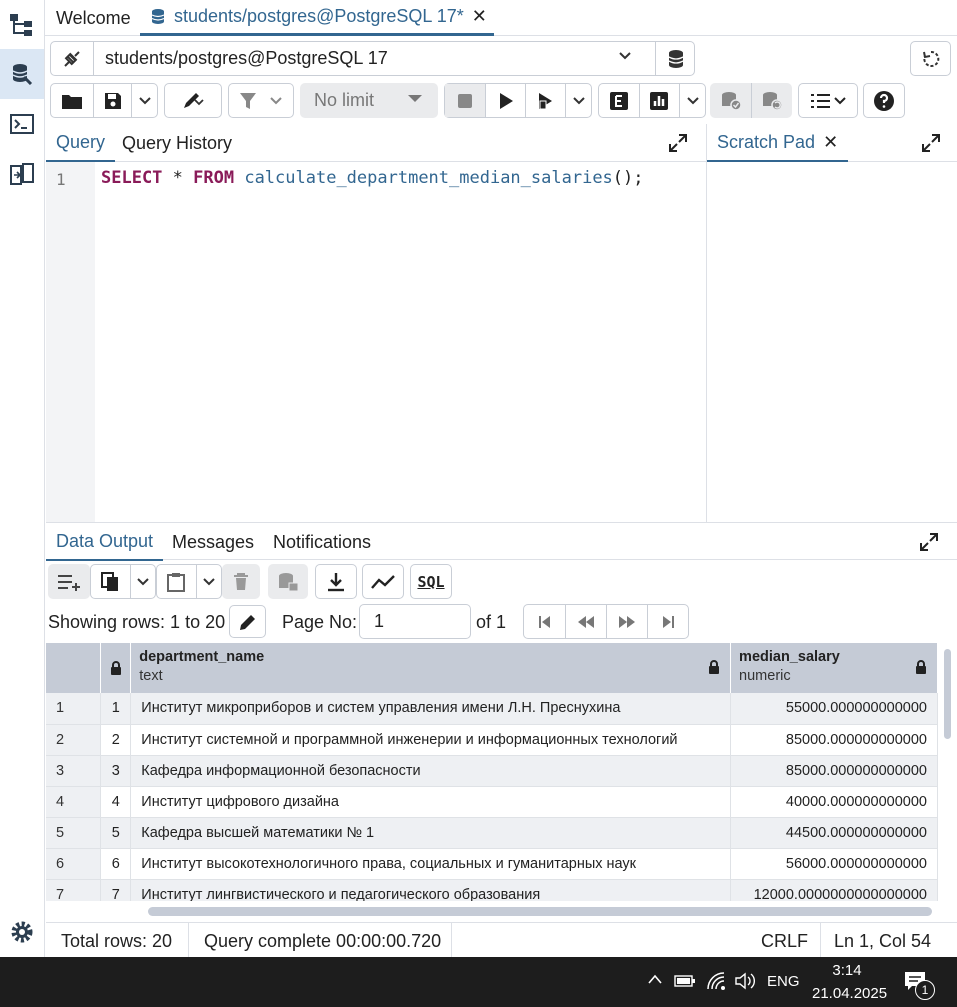 The image size is (957, 1007). Describe the element at coordinates (415, 621) in the screenshot. I see `page-number-input: 1` at that location.